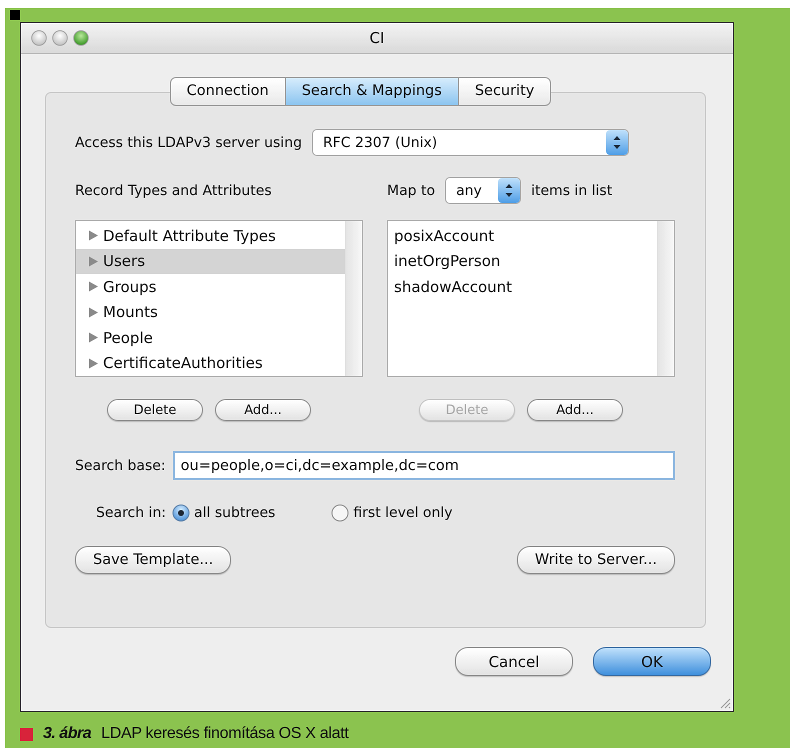 Image resolution: width=790 pixels, height=748 pixels. Describe the element at coordinates (447, 261) in the screenshot. I see `list-item: inetOrgPerson` at that location.